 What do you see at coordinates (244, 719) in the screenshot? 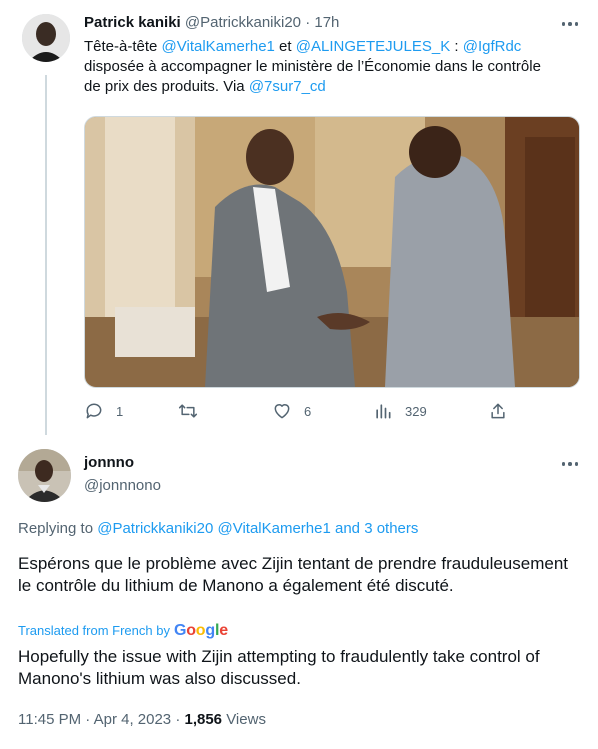
I see `reply-views-label: Views` at bounding box center [244, 719].